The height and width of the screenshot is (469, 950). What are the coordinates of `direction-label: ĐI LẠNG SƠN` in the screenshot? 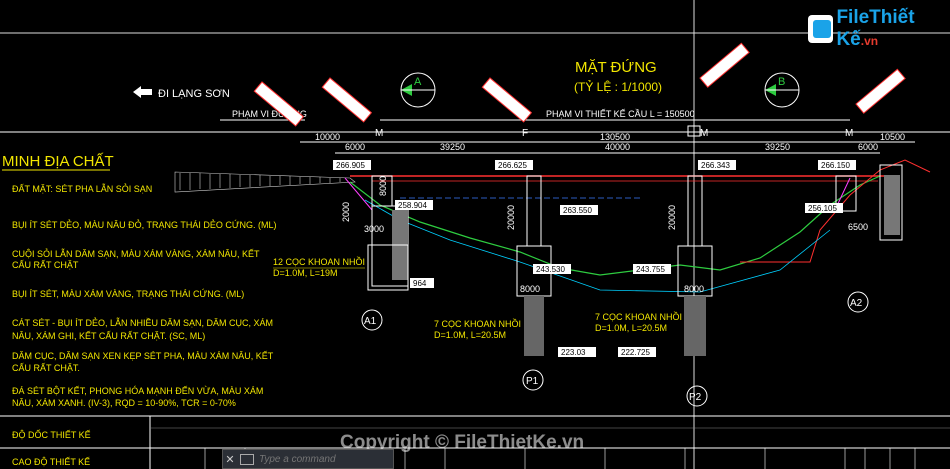 It's located at (194, 94).